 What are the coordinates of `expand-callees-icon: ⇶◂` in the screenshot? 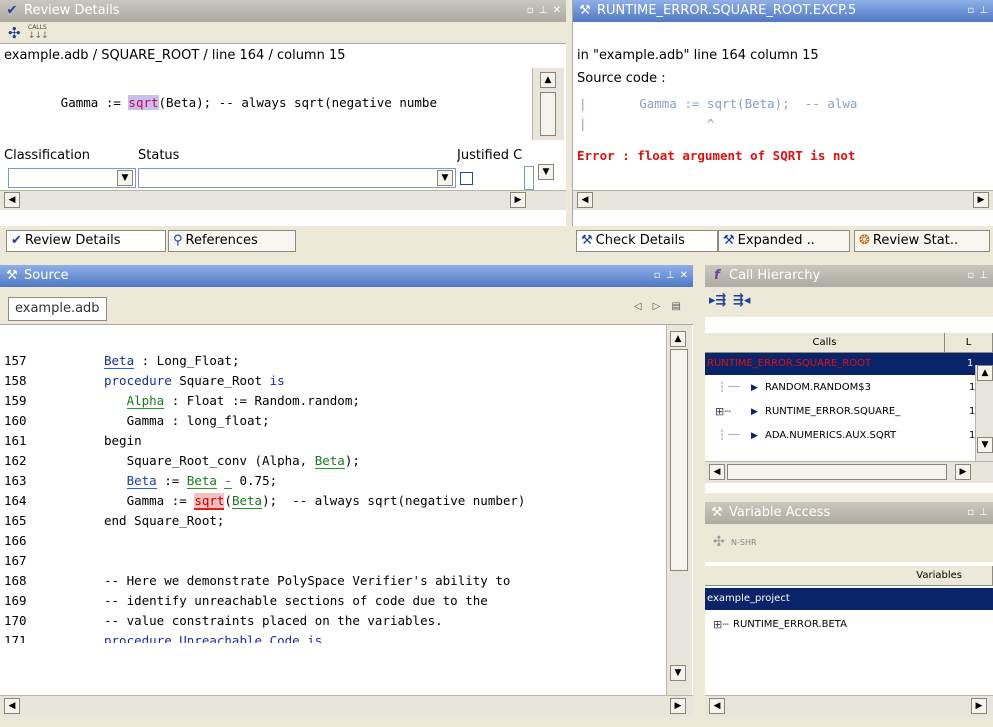 It's located at (741, 300).